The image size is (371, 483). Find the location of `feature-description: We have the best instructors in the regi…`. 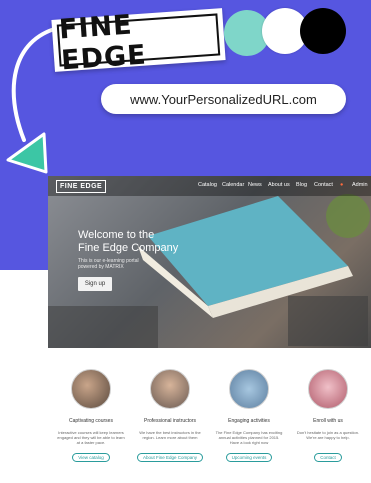

feature-description: We have the best instructors in the regi… is located at coordinates (170, 435).